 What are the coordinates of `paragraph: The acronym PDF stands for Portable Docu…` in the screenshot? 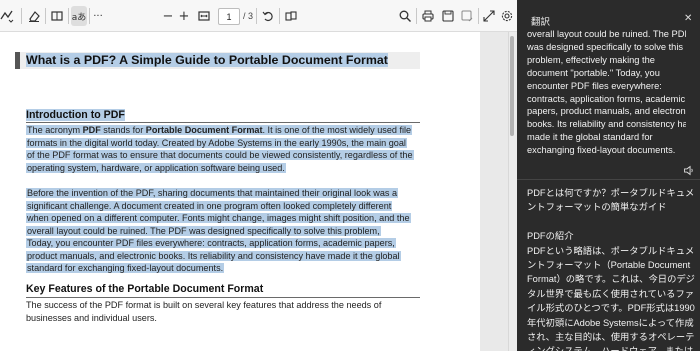 It's located at (226, 149).